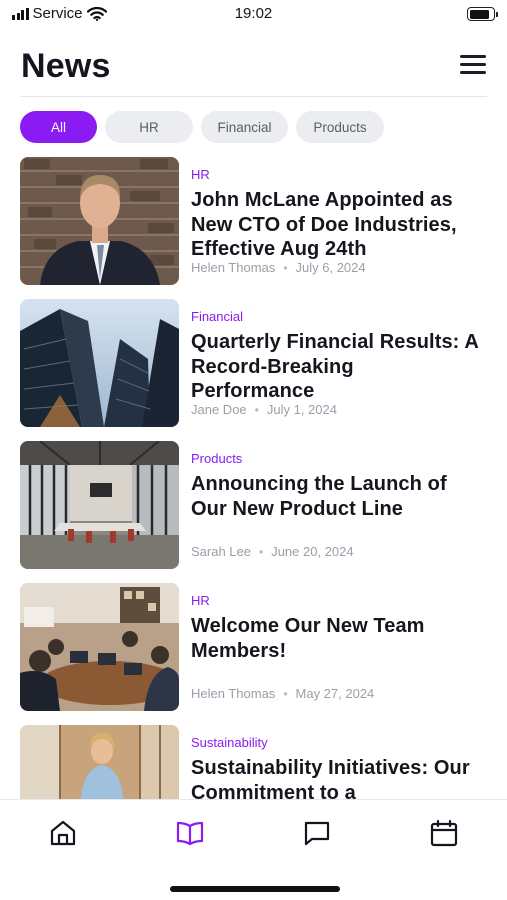 Image resolution: width=507 pixels, height=900 pixels. What do you see at coordinates (99, 762) in the screenshot?
I see `news-thumbnail-woman-office` at bounding box center [99, 762].